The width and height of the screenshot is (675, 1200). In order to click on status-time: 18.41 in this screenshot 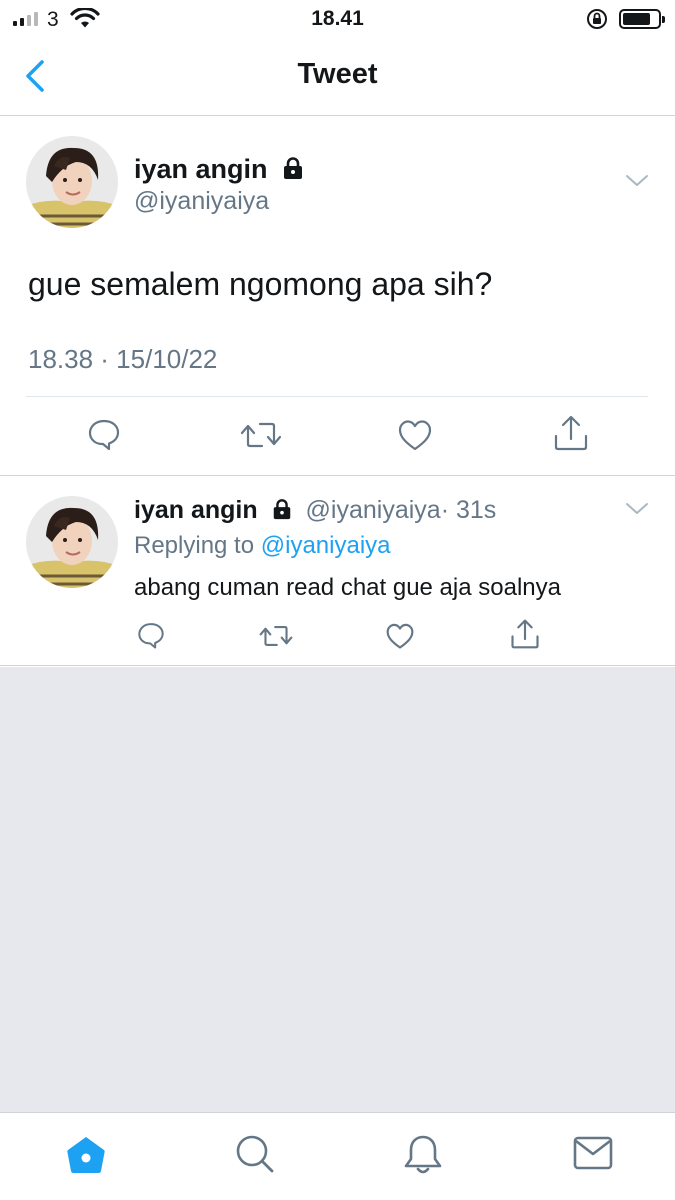, I will do `click(337, 18)`.